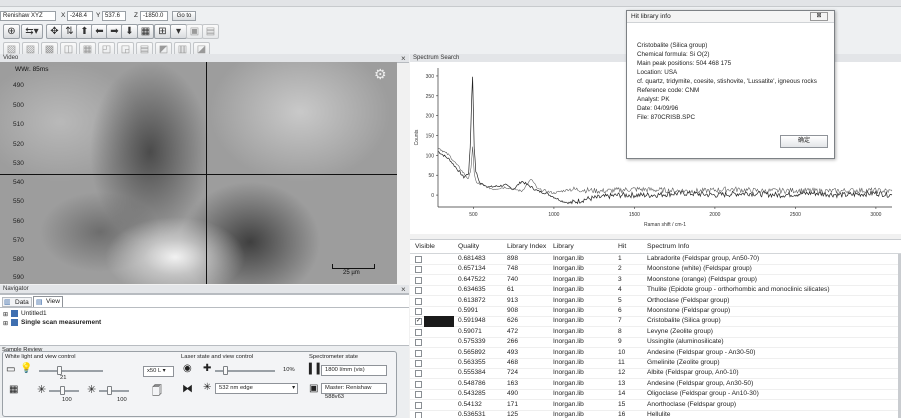  Describe the element at coordinates (11, 31) in the screenshot. I see `target-icon: ⊕` at that location.